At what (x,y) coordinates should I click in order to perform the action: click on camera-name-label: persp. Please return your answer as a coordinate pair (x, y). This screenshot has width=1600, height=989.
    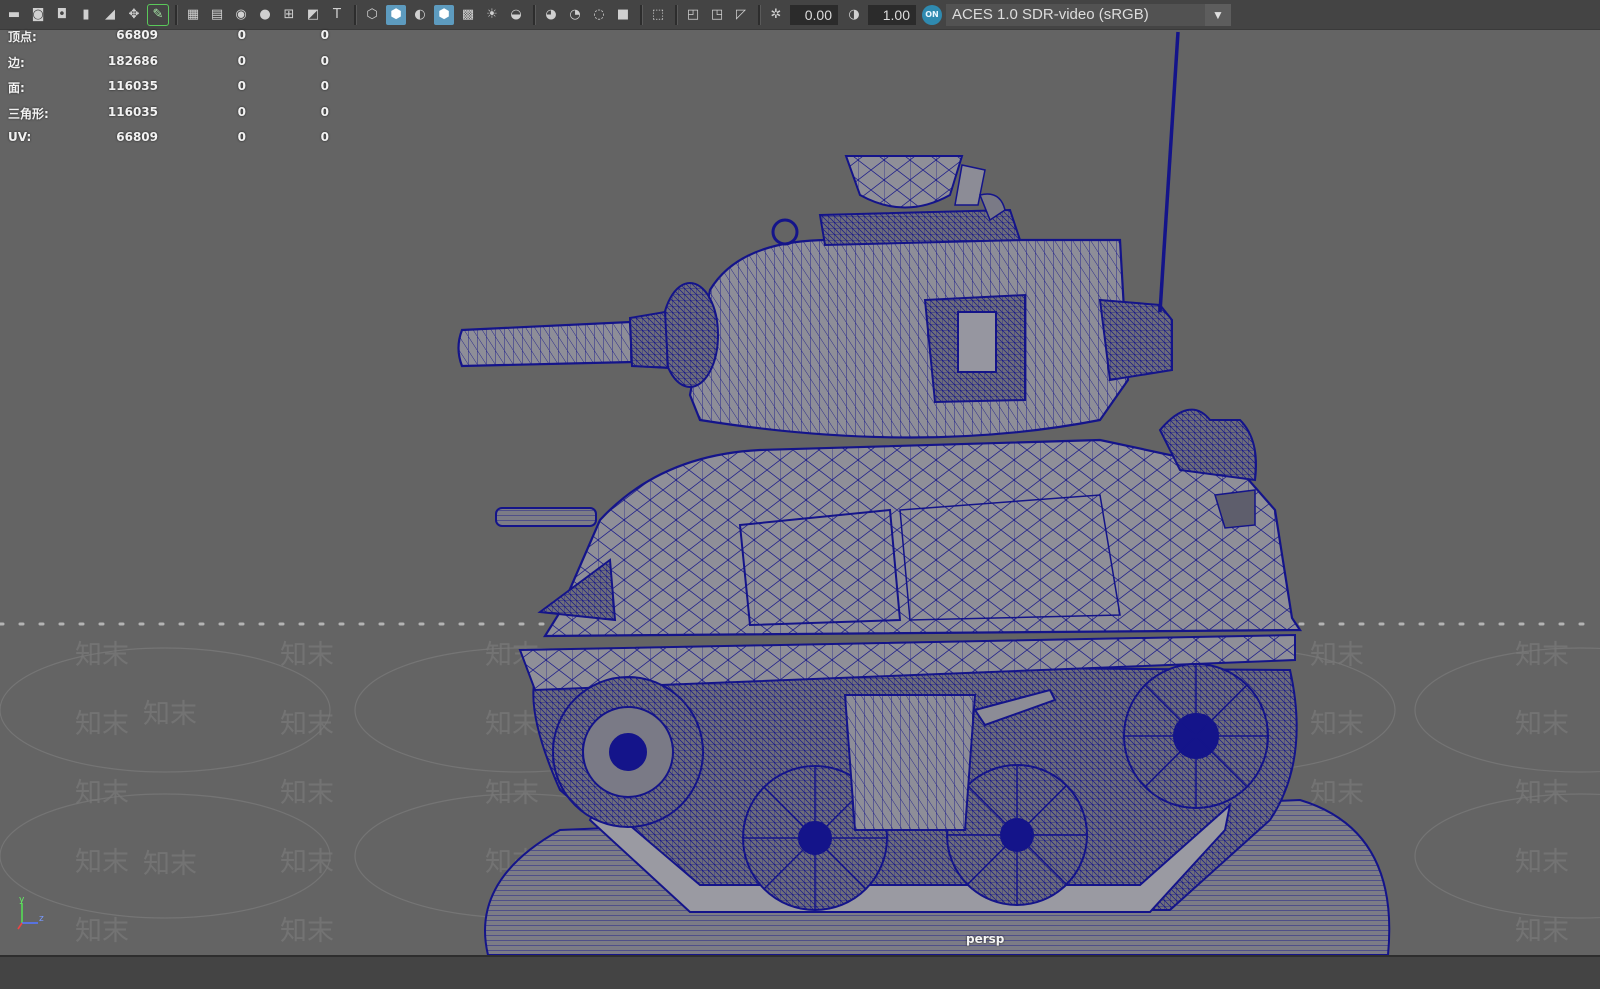
    Looking at the image, I should click on (985, 939).